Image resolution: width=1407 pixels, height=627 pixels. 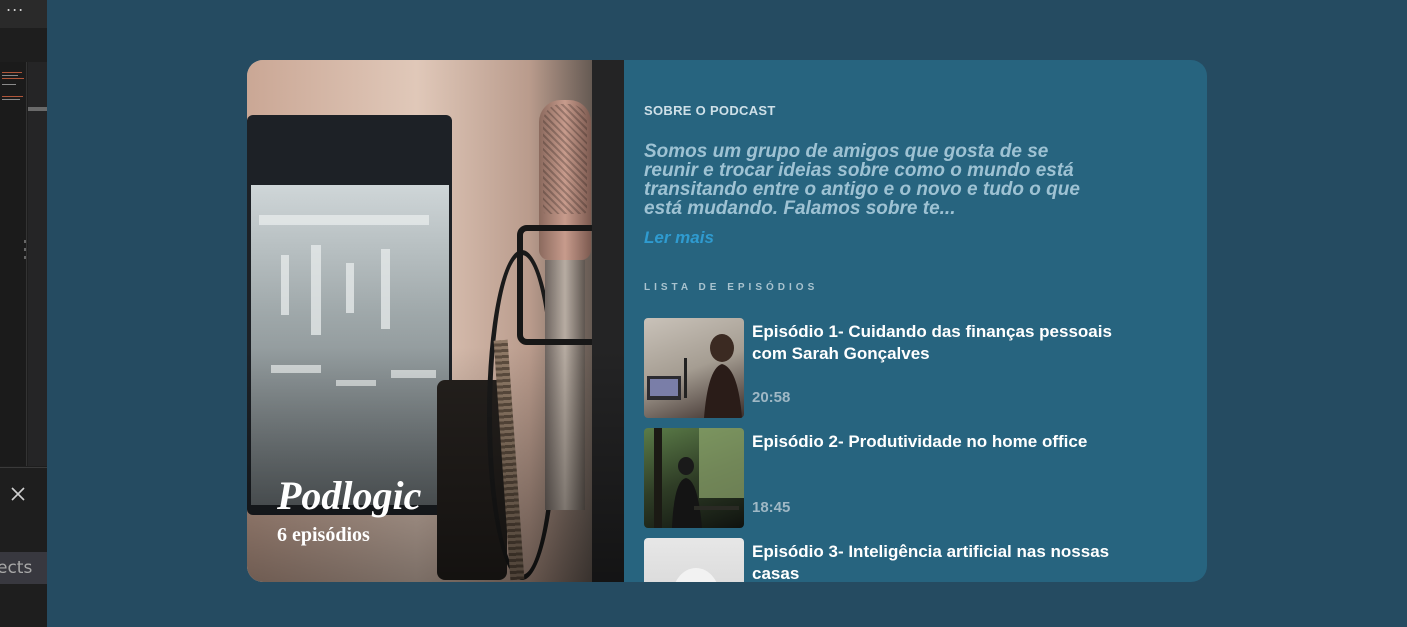 I want to click on editor-side-panel: ... ects, so click(x=23, y=313).